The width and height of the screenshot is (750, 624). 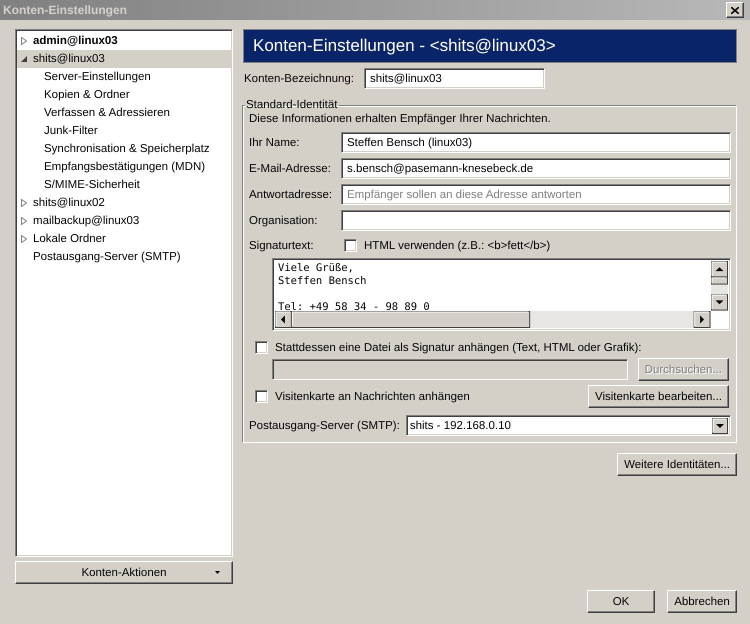 What do you see at coordinates (283, 220) in the screenshot?
I see `field-label: Organisation:` at bounding box center [283, 220].